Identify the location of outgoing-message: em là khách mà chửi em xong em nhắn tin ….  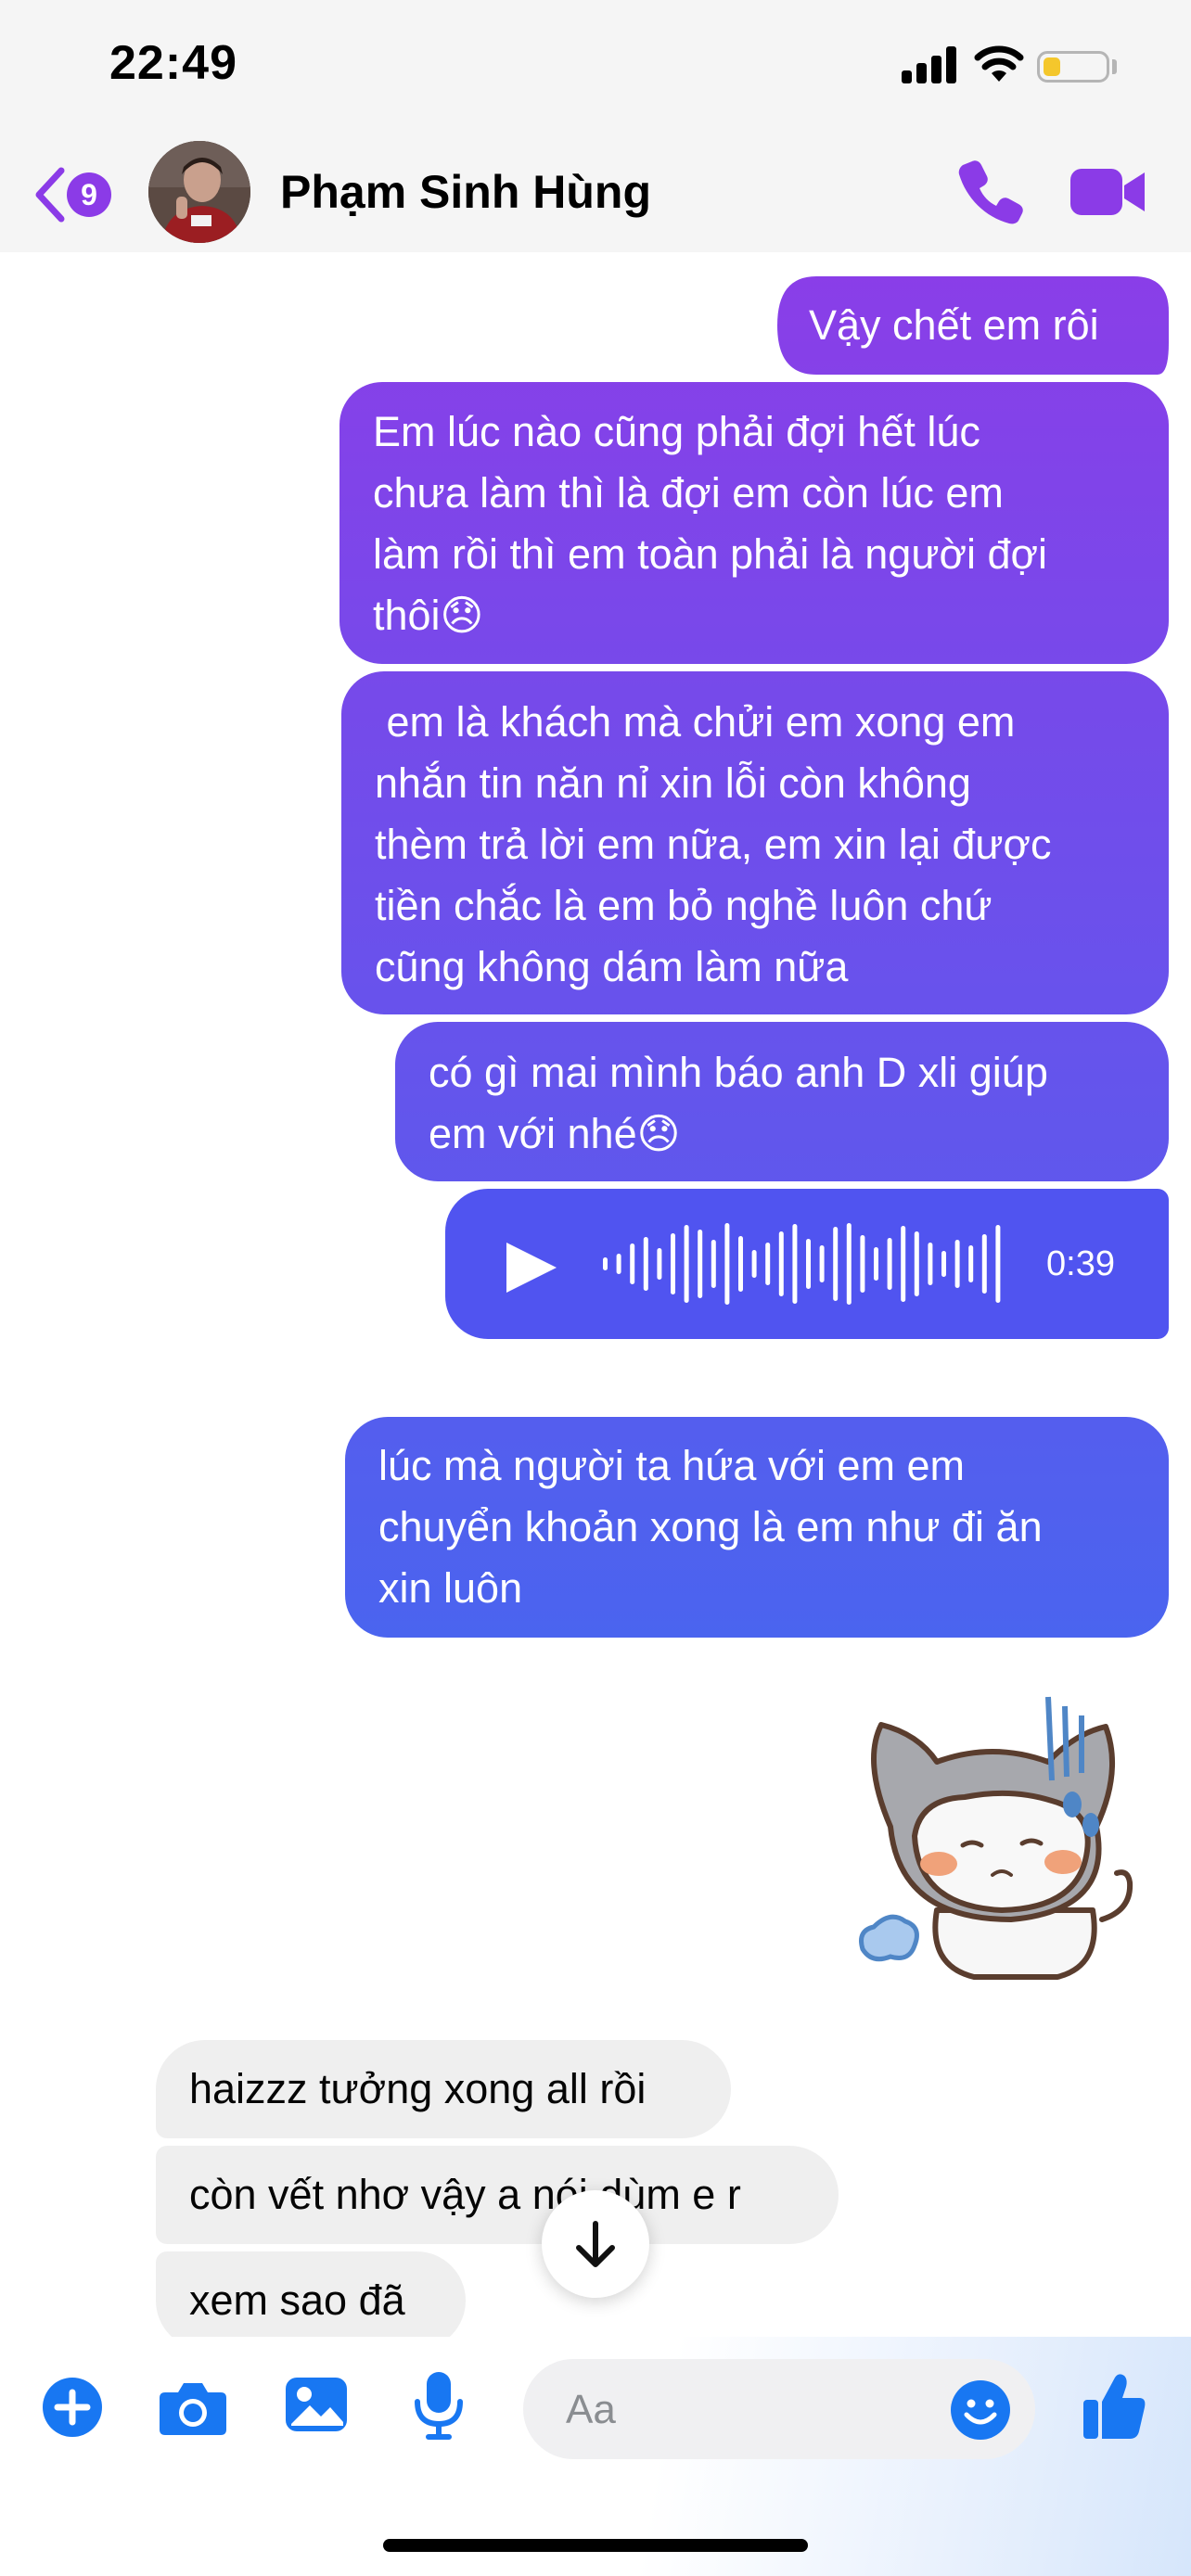
(769, 845).